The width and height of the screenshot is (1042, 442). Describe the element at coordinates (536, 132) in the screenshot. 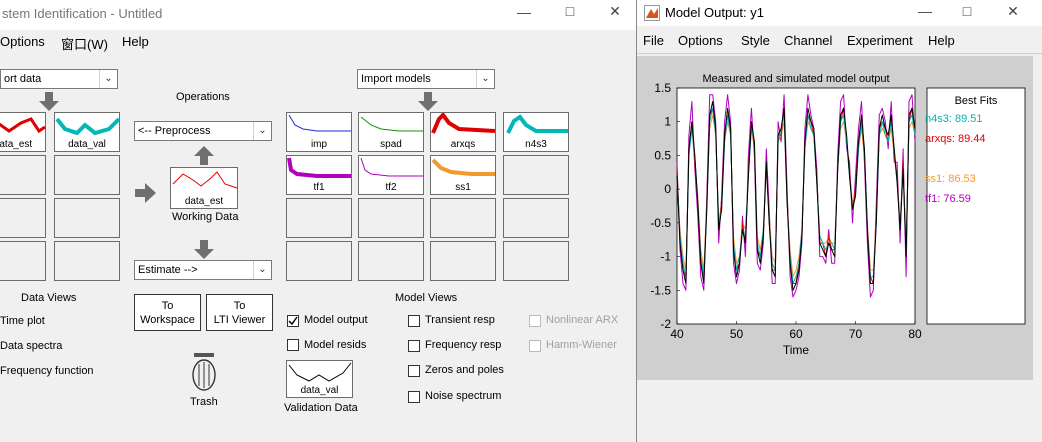

I see `model-tile-n4s3: n4s3` at that location.